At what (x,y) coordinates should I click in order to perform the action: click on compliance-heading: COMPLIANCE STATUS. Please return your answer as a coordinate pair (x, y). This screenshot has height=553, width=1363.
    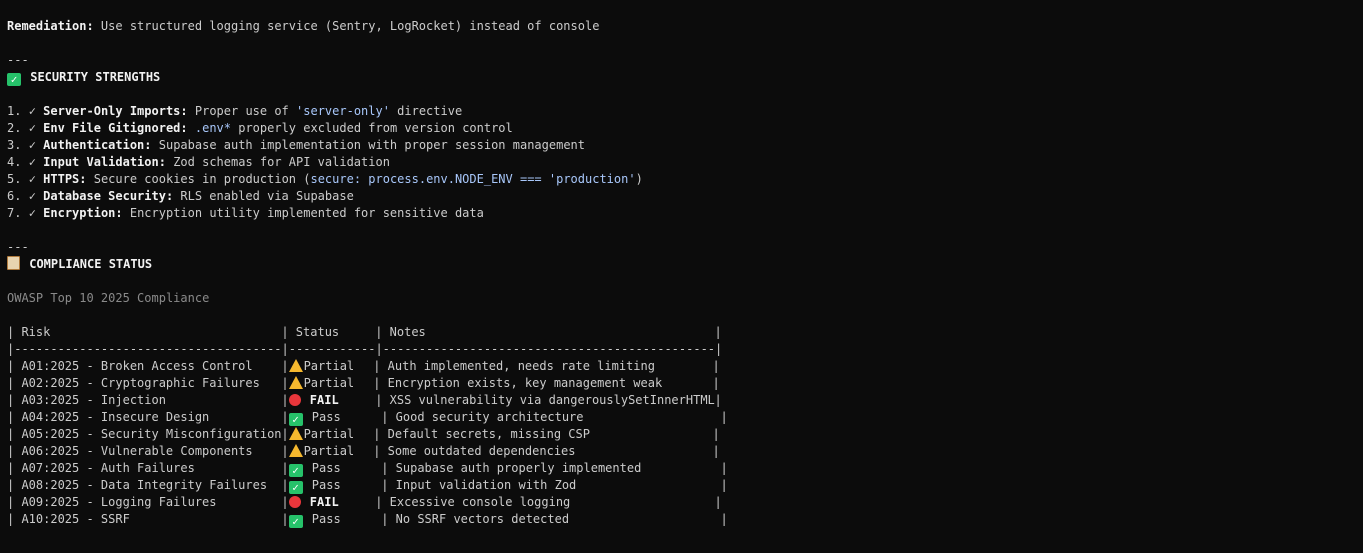
    Looking at the image, I should click on (79, 264).